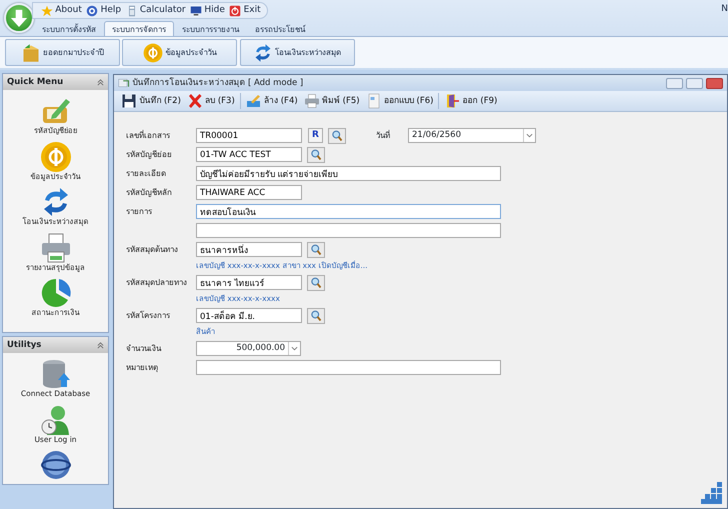 The height and width of the screenshot is (509, 728). What do you see at coordinates (55, 420) in the screenshot?
I see `user-clock-icon` at bounding box center [55, 420].